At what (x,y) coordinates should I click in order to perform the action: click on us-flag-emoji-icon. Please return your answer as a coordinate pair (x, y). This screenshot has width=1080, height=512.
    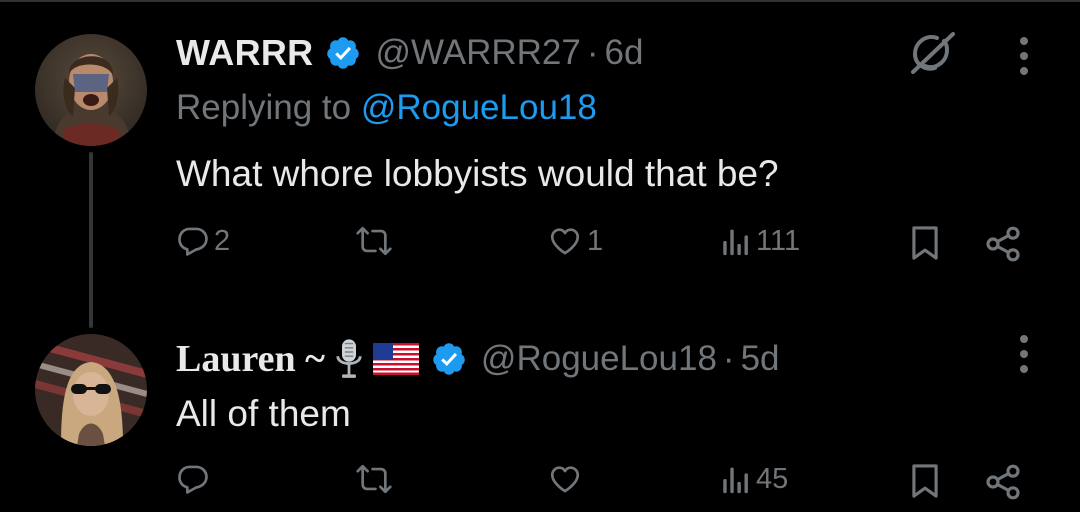
    Looking at the image, I should click on (395, 359).